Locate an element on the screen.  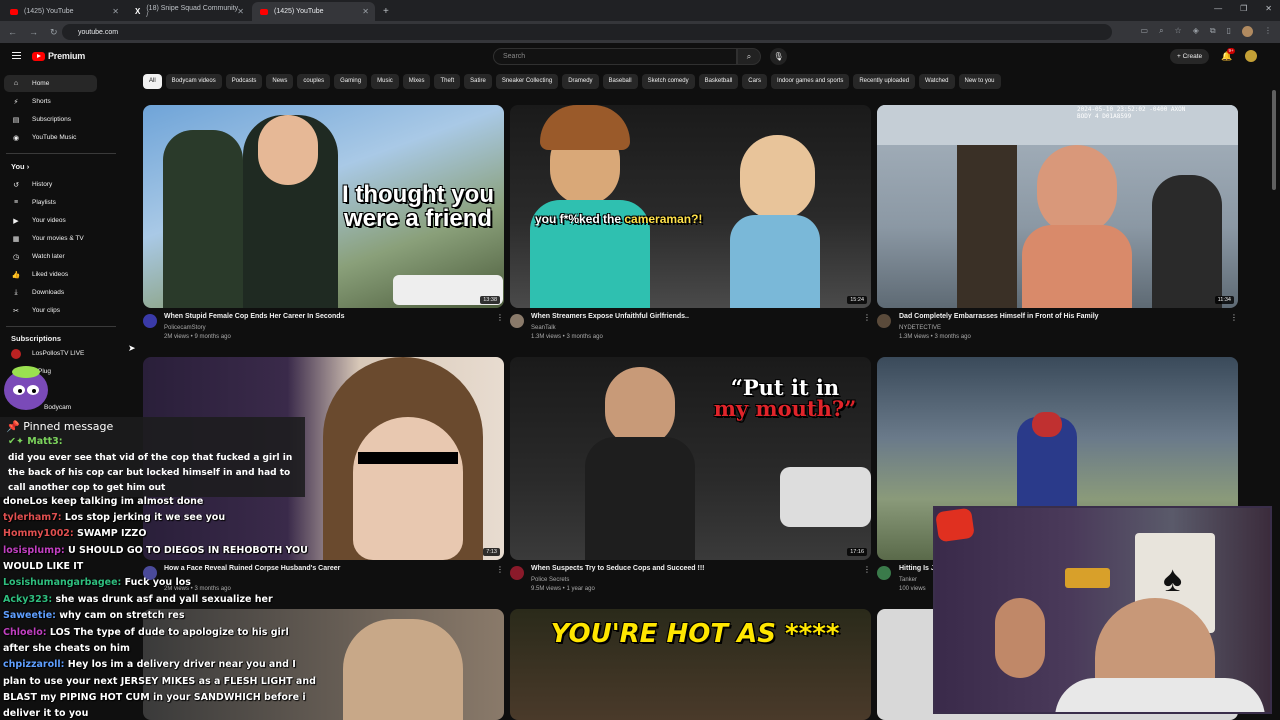
filter-chip: Music is located at coordinates (385, 81).